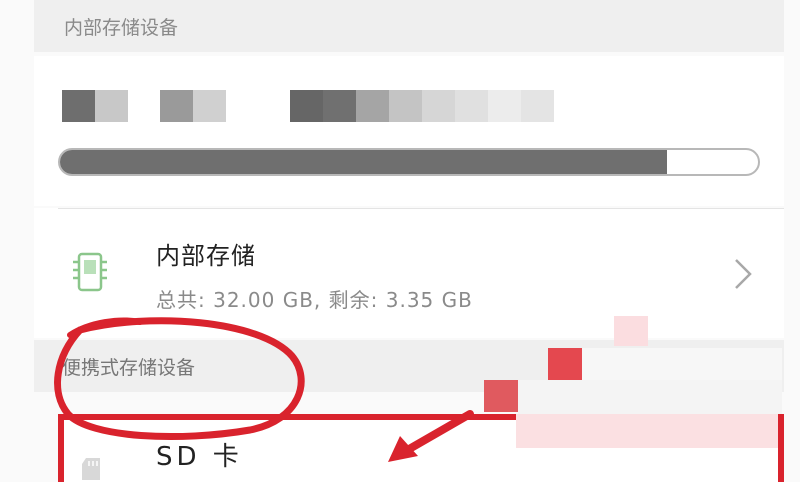  I want to click on storage-usage-bar, so click(409, 162).